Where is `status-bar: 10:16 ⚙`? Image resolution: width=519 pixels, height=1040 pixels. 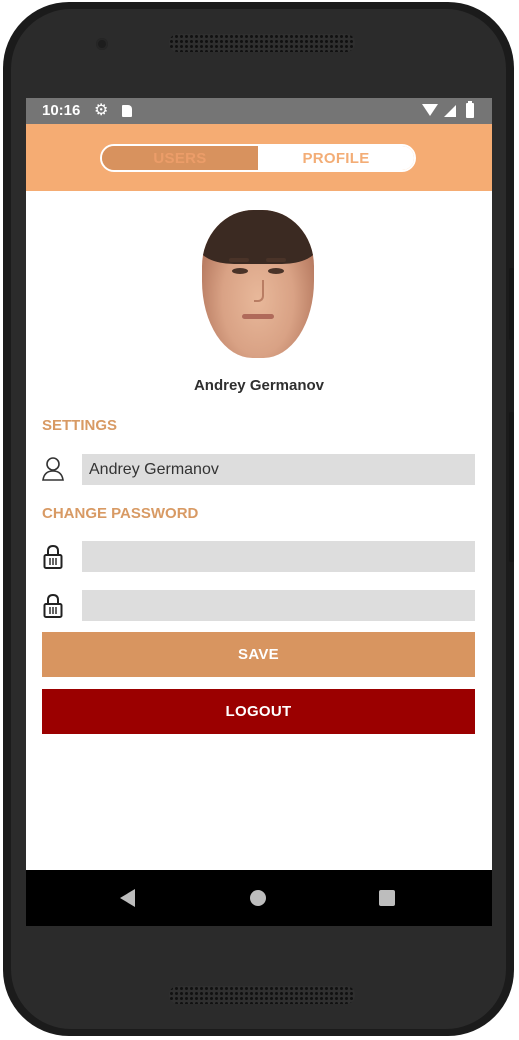
status-bar: 10:16 ⚙ is located at coordinates (259, 111).